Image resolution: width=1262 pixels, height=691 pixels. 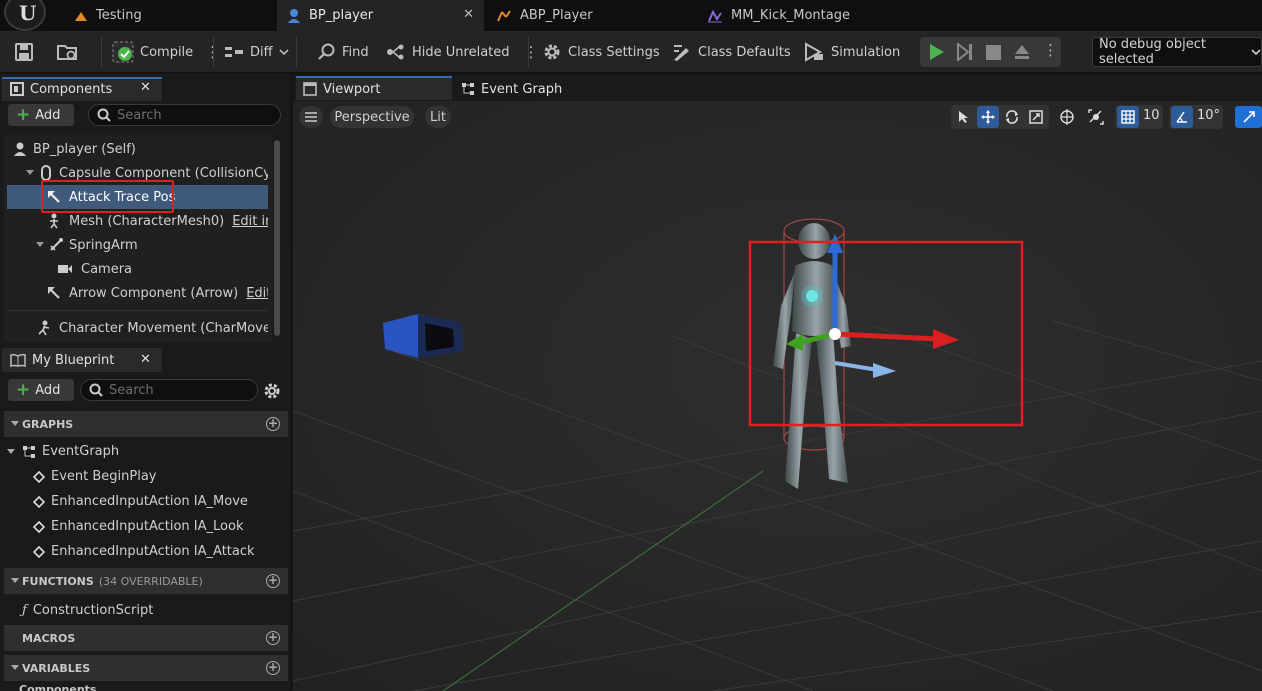 What do you see at coordinates (531, 52) in the screenshot?
I see `hide-unrelated-options-icon: ⋮` at bounding box center [531, 52].